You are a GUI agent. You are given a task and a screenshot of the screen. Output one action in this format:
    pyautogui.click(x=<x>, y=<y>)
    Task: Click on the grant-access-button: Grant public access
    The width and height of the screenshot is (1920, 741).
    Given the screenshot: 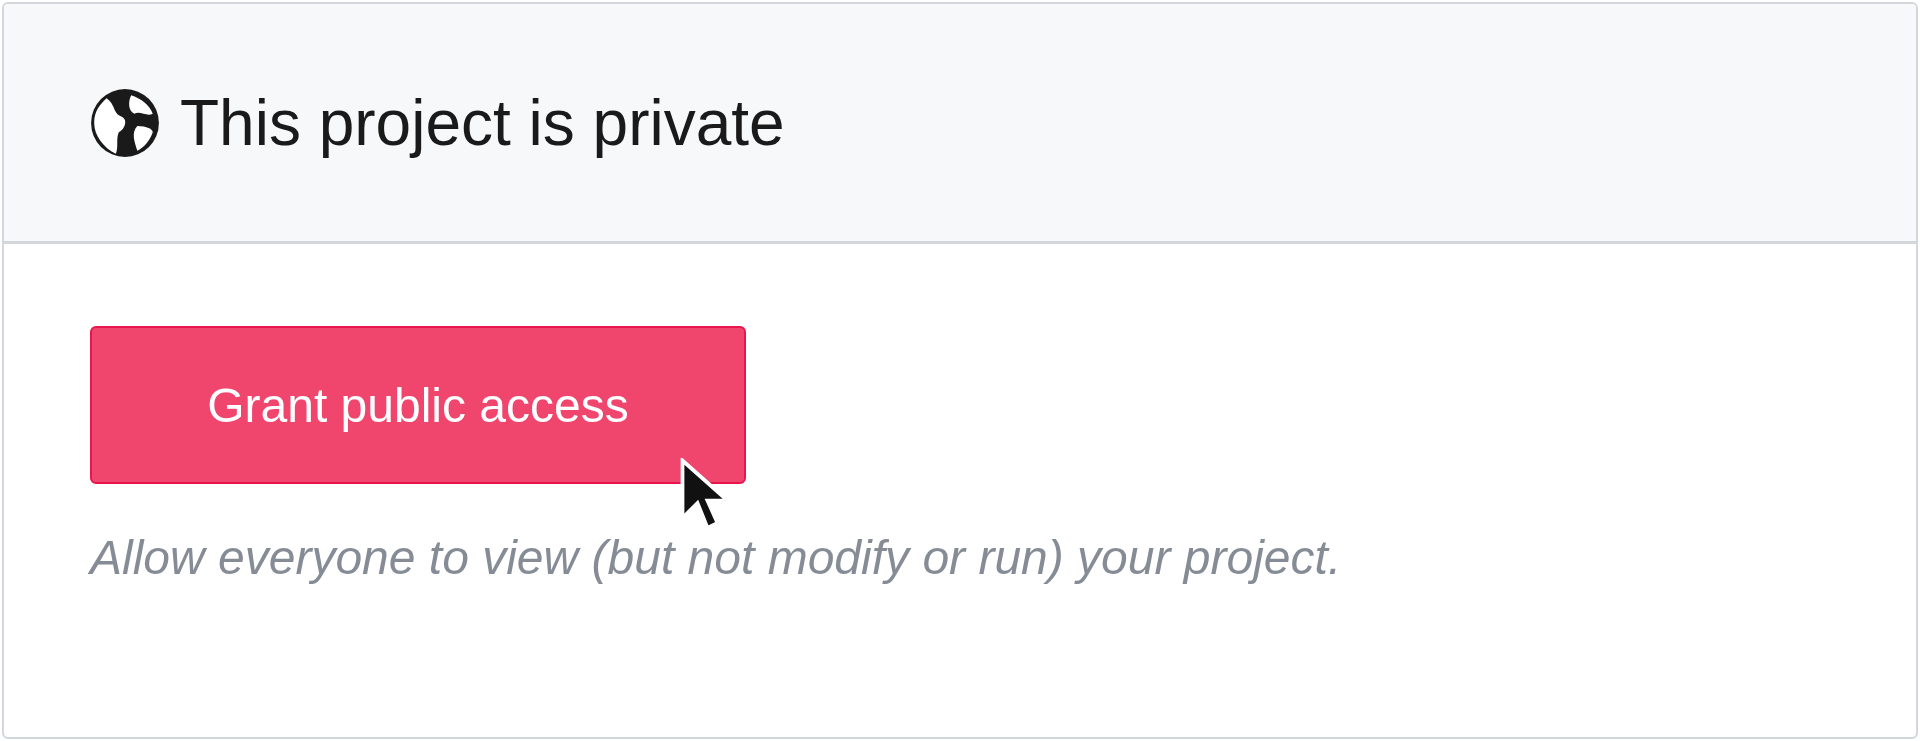 What is the action you would take?
    pyautogui.click(x=418, y=405)
    